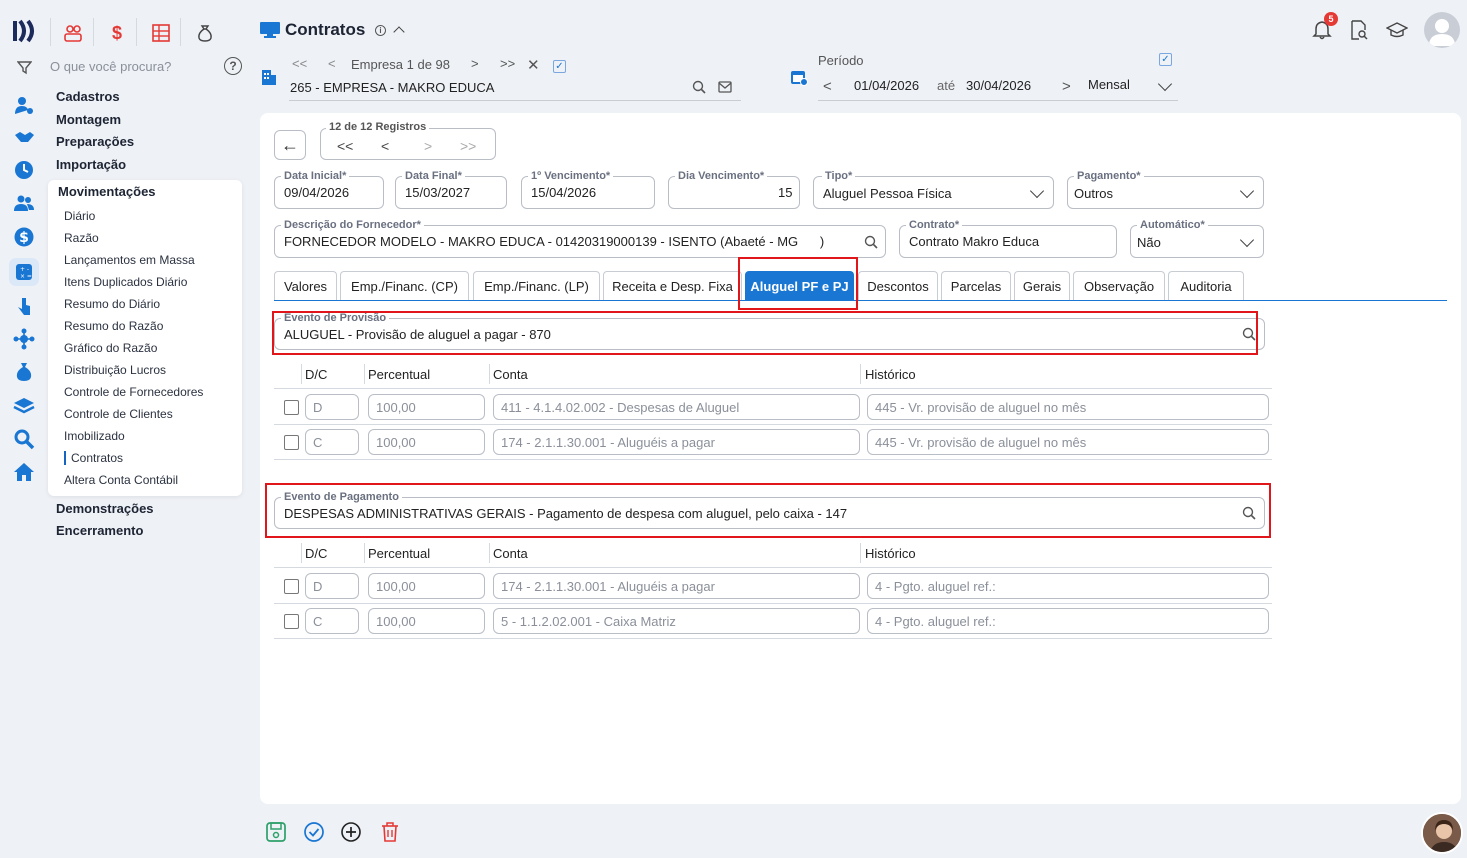 This screenshot has height=858, width=1467. Describe the element at coordinates (507, 63) in the screenshot. I see `last-company-button: >>` at that location.